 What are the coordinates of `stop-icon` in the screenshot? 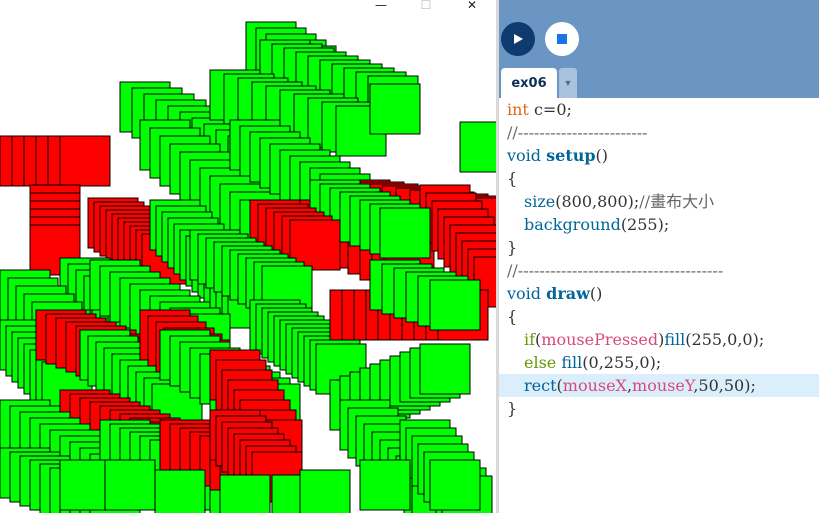 It's located at (562, 39).